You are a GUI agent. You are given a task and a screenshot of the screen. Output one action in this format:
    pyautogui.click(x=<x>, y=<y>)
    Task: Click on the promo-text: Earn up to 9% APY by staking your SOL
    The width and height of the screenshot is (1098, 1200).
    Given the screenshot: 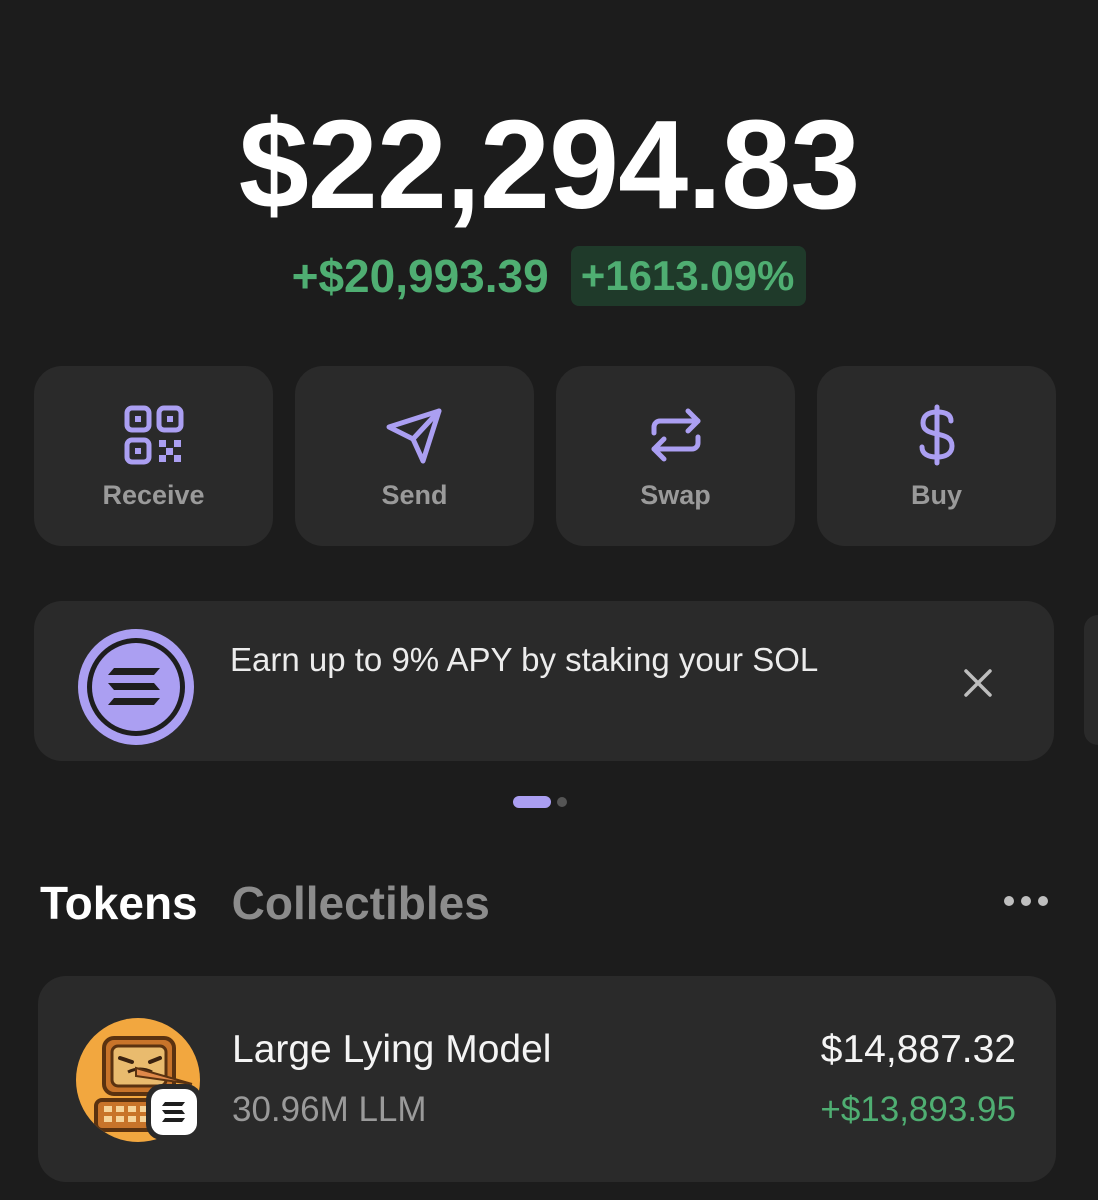 What is the action you would take?
    pyautogui.click(x=524, y=659)
    